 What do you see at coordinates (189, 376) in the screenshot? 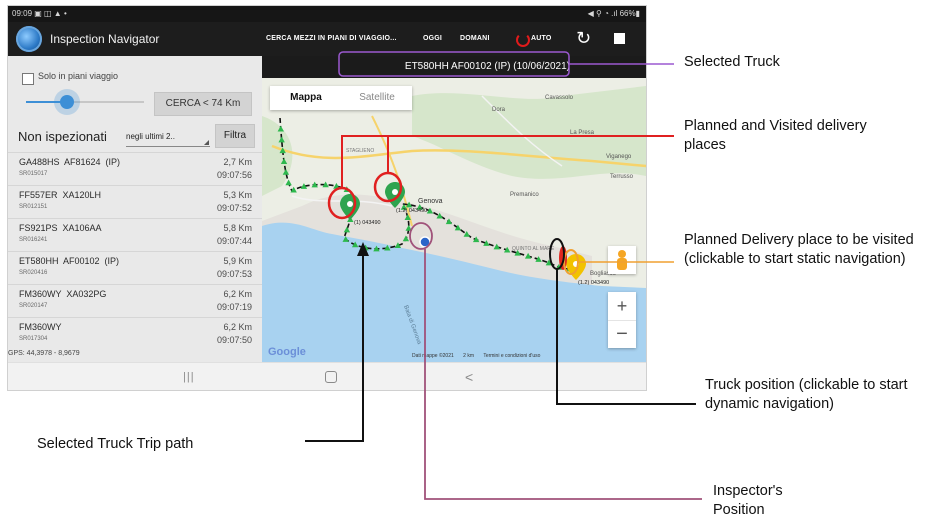
I see `recents-button: |||` at bounding box center [189, 376].